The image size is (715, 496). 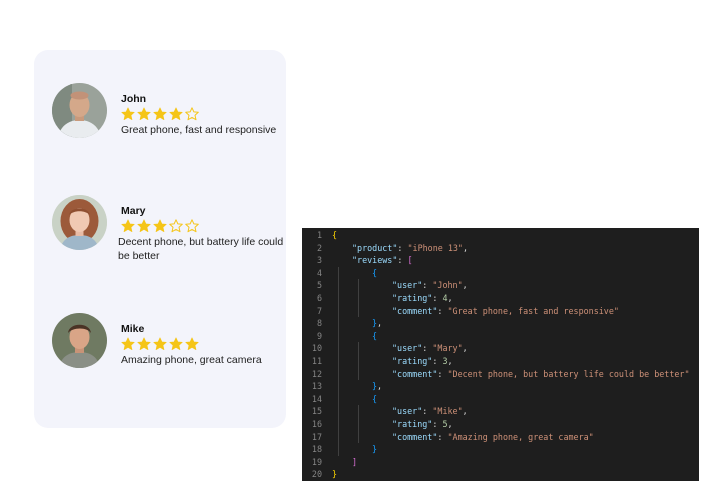 I want to click on line-number: 1, so click(x=319, y=235).